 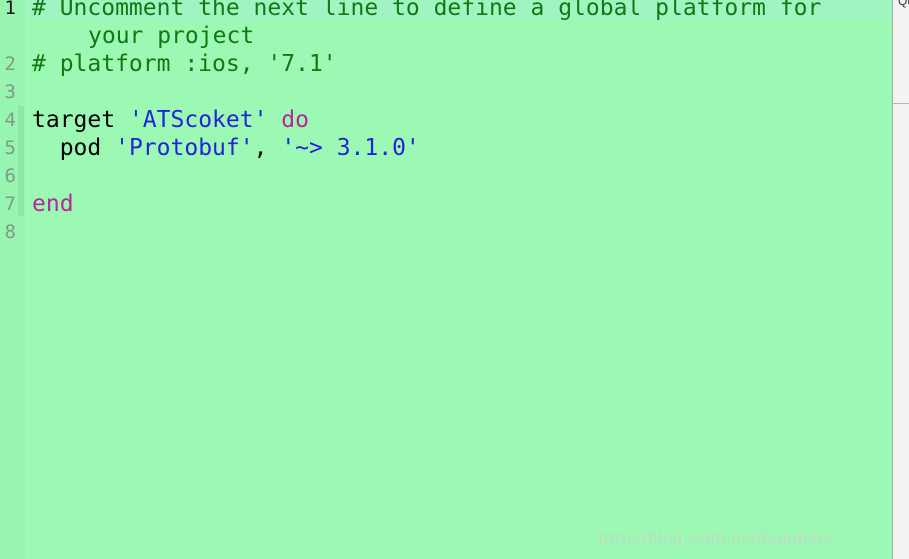 What do you see at coordinates (10, 120) in the screenshot?
I see `line-number: 4` at bounding box center [10, 120].